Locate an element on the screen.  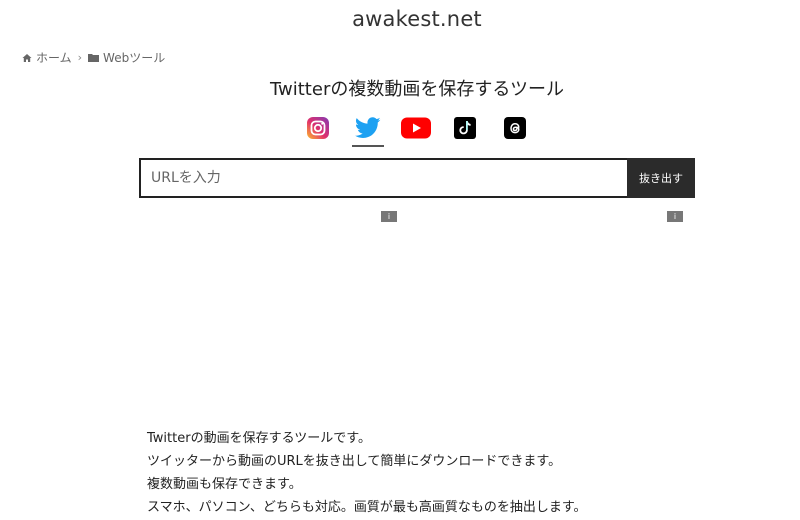
home-icon is located at coordinates (27, 57).